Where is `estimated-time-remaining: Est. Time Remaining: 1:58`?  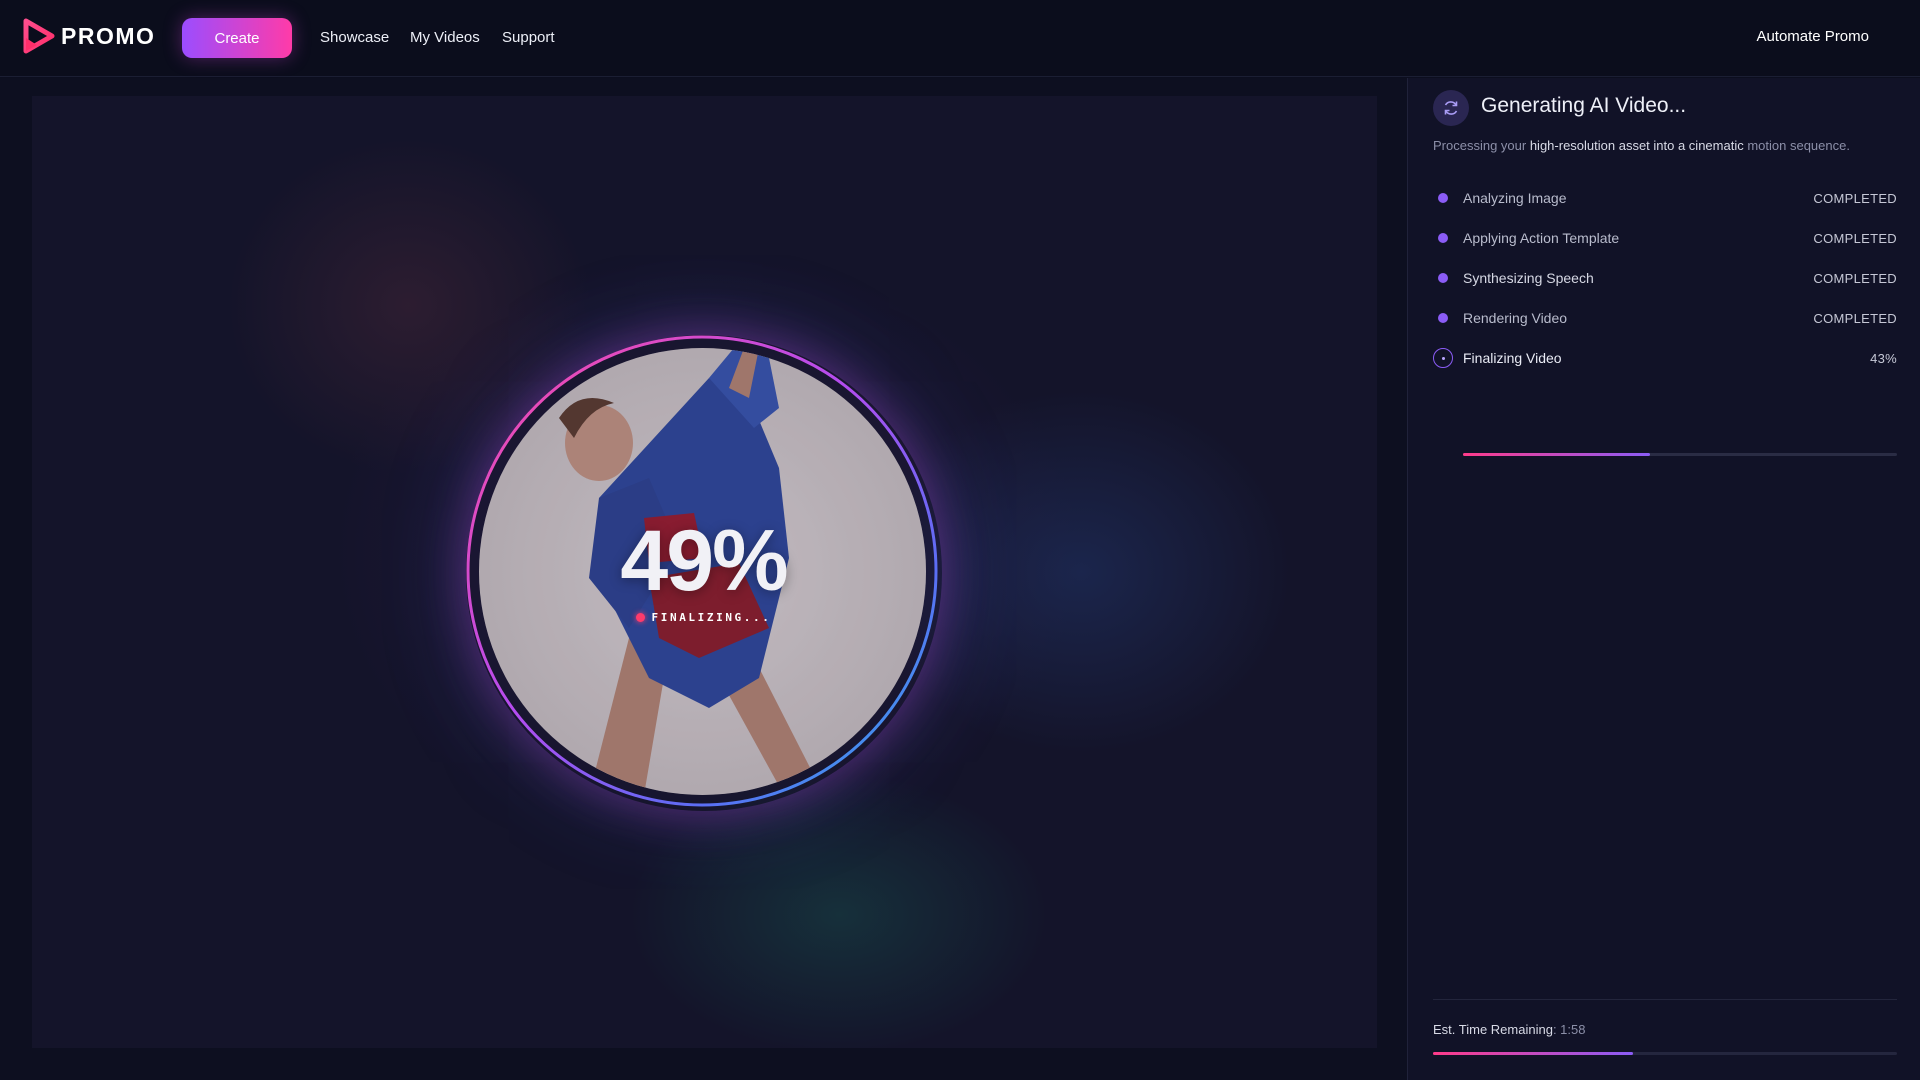 estimated-time-remaining: Est. Time Remaining: 1:58 is located at coordinates (1509, 1029).